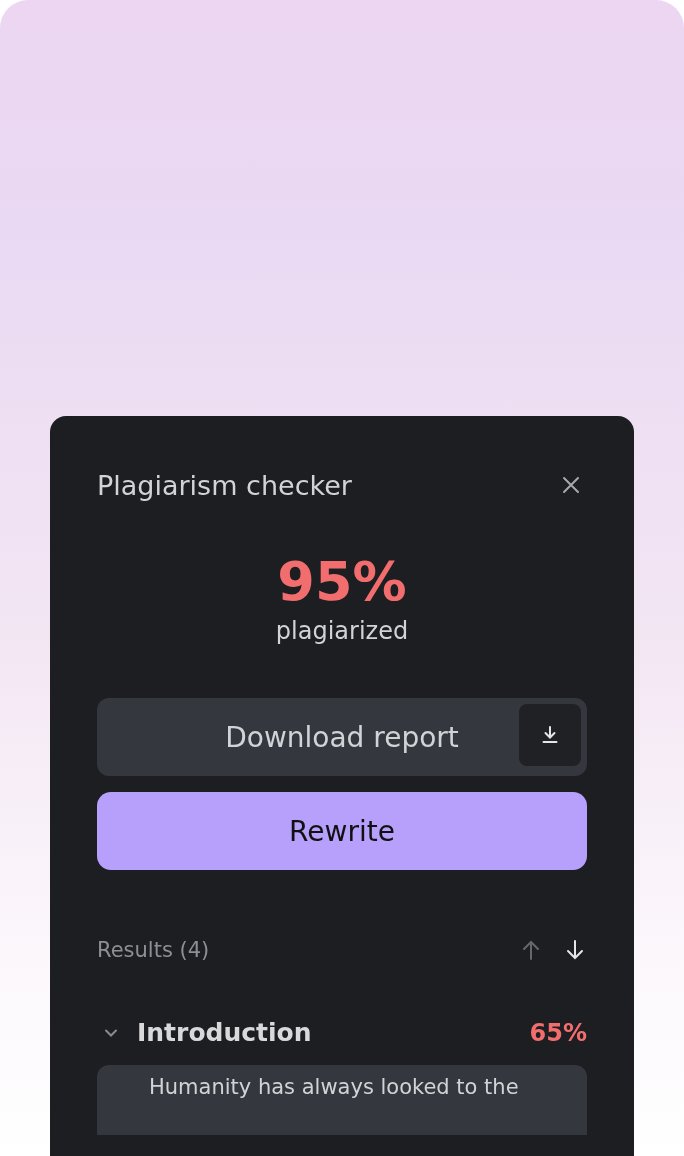 The height and width of the screenshot is (1156, 684). I want to click on score-label: plagiarized, so click(342, 631).